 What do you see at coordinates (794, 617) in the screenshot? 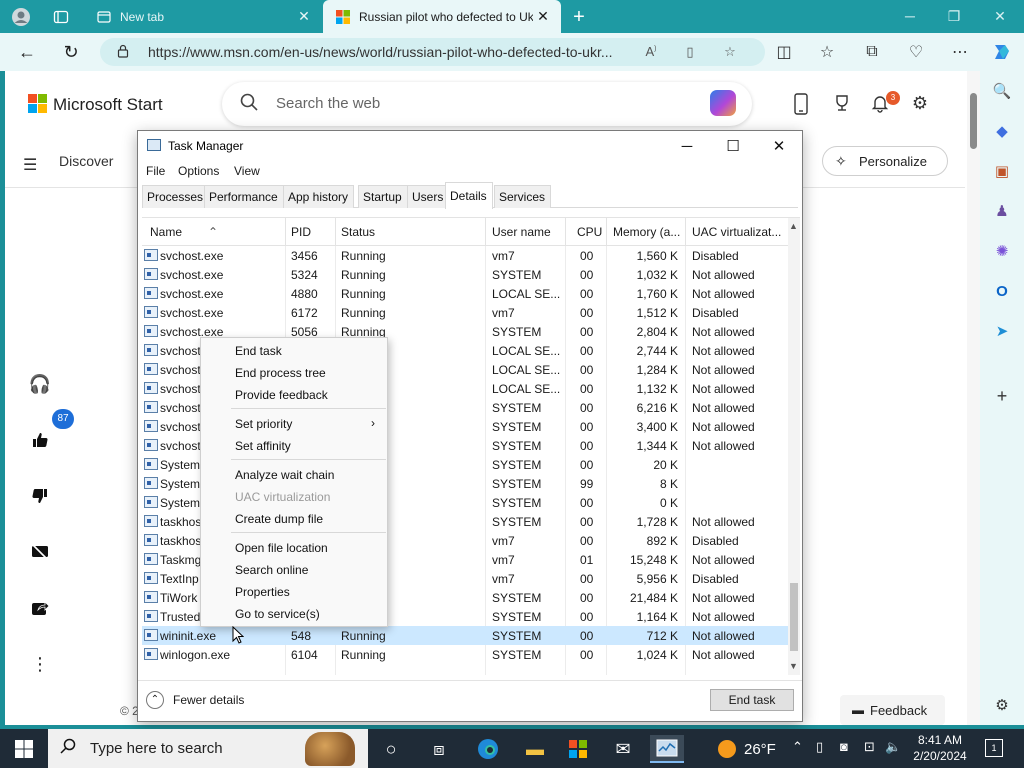
I see `table-scrollbar-thumb` at bounding box center [794, 617].